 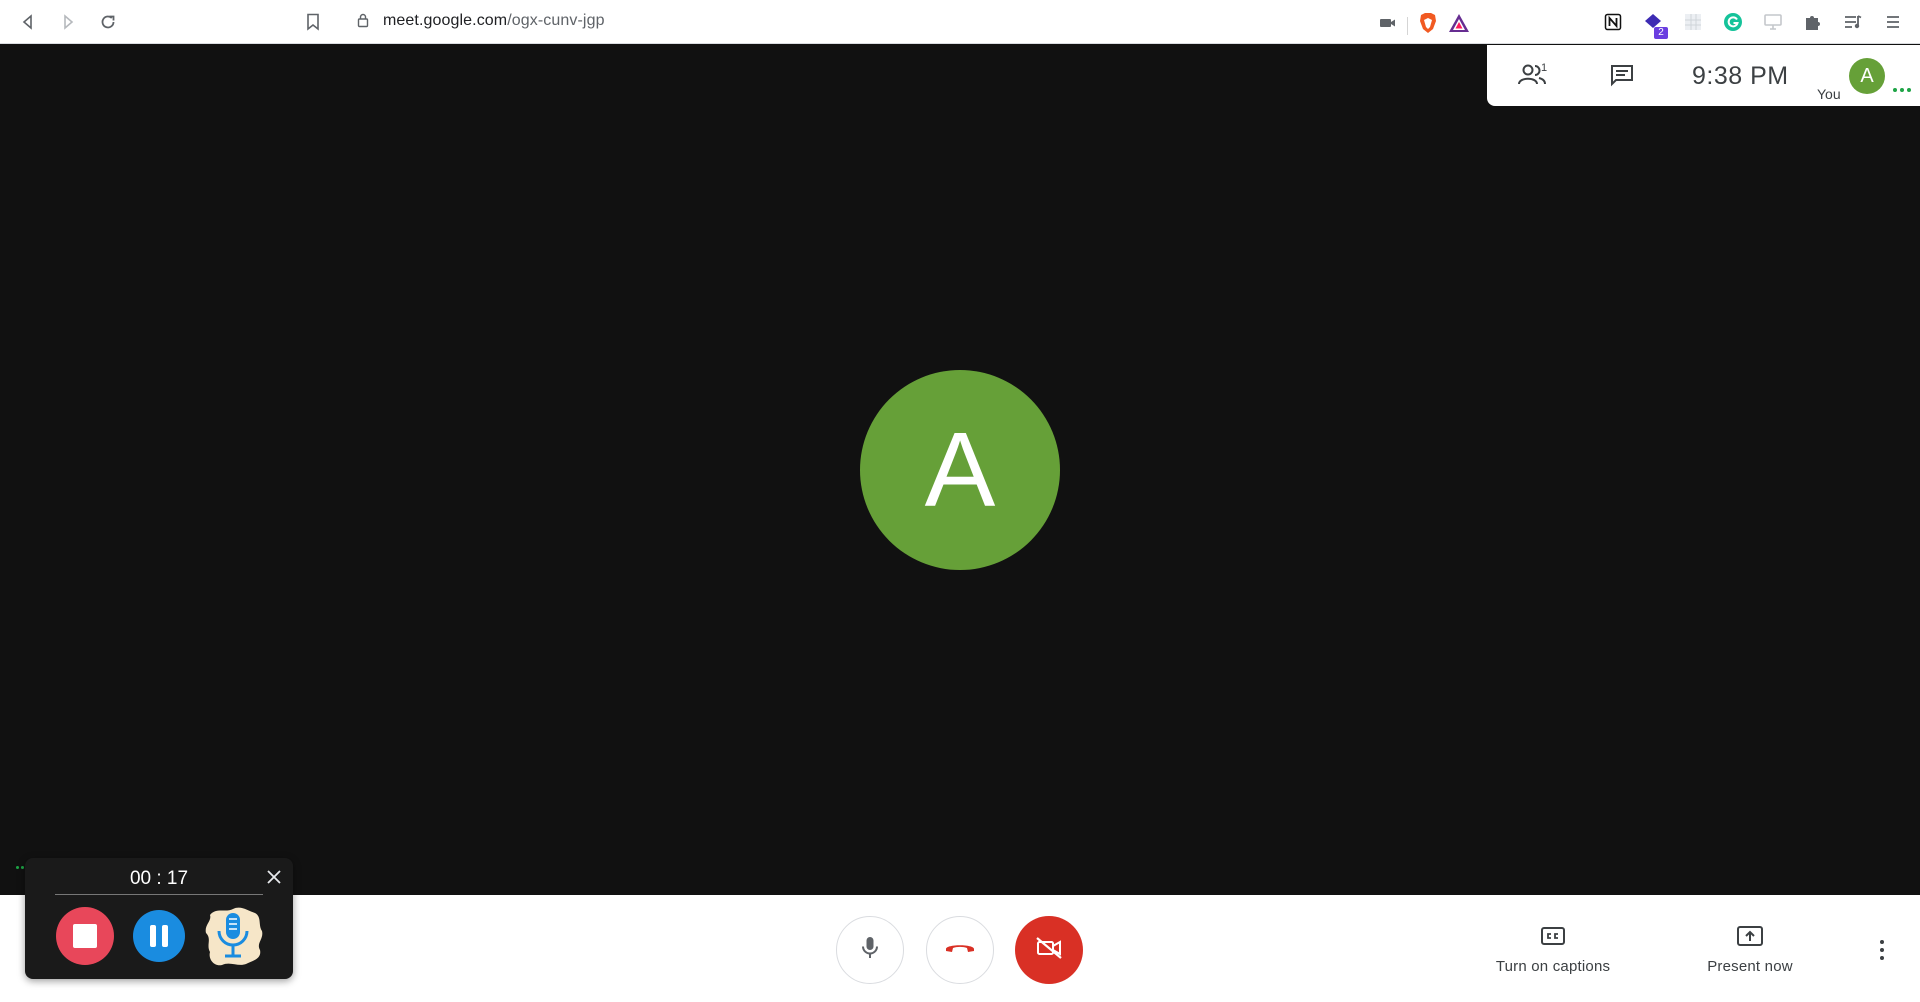 What do you see at coordinates (1654, 24) in the screenshot?
I see `extension-badge-icon: 2` at bounding box center [1654, 24].